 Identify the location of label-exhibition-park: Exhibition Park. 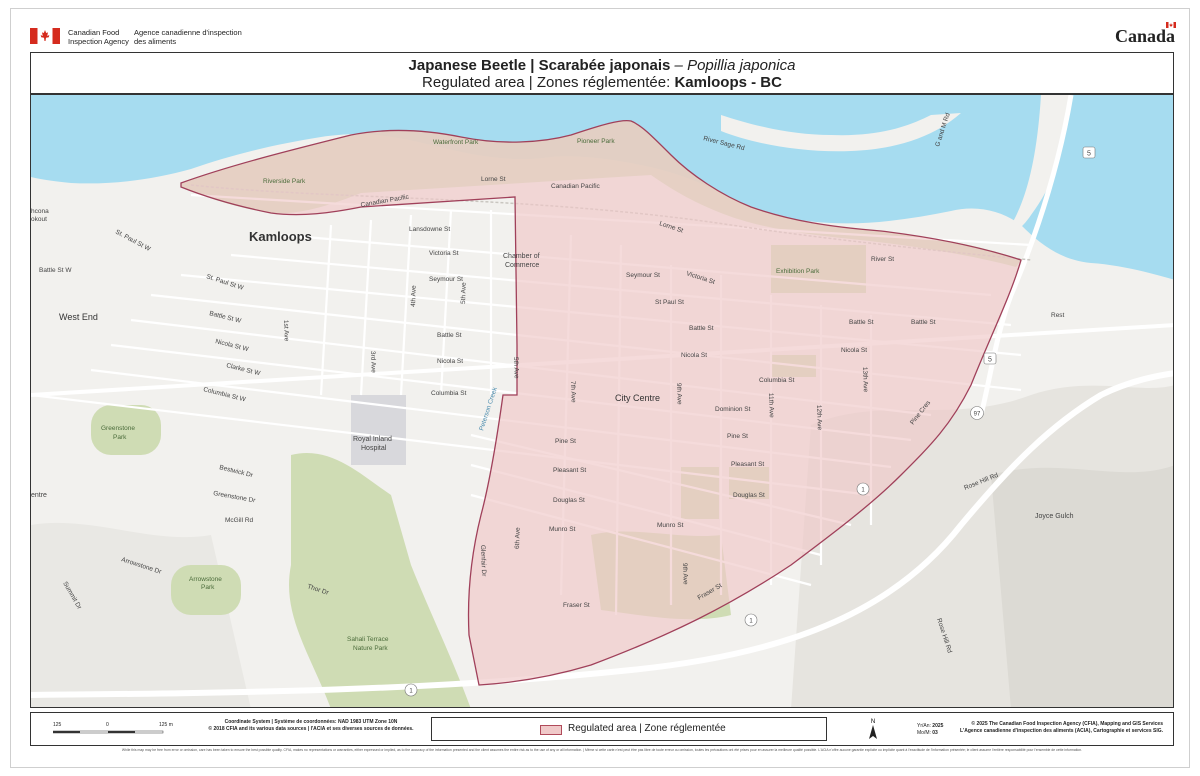
(798, 271).